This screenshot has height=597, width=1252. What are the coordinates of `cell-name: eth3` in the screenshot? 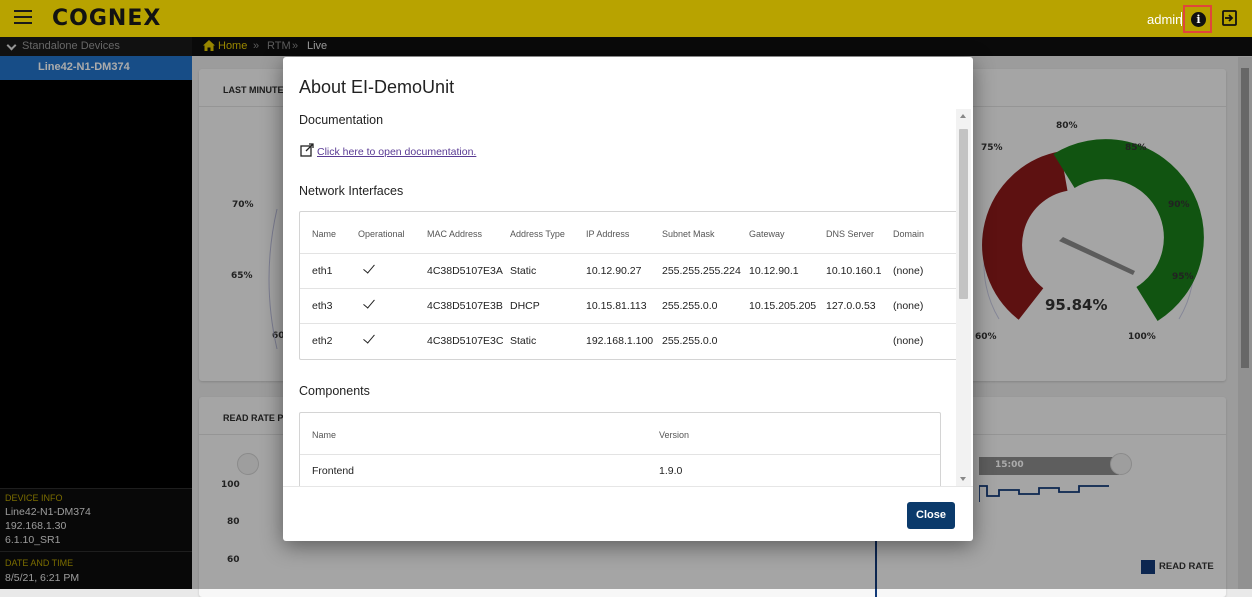 It's located at (322, 306).